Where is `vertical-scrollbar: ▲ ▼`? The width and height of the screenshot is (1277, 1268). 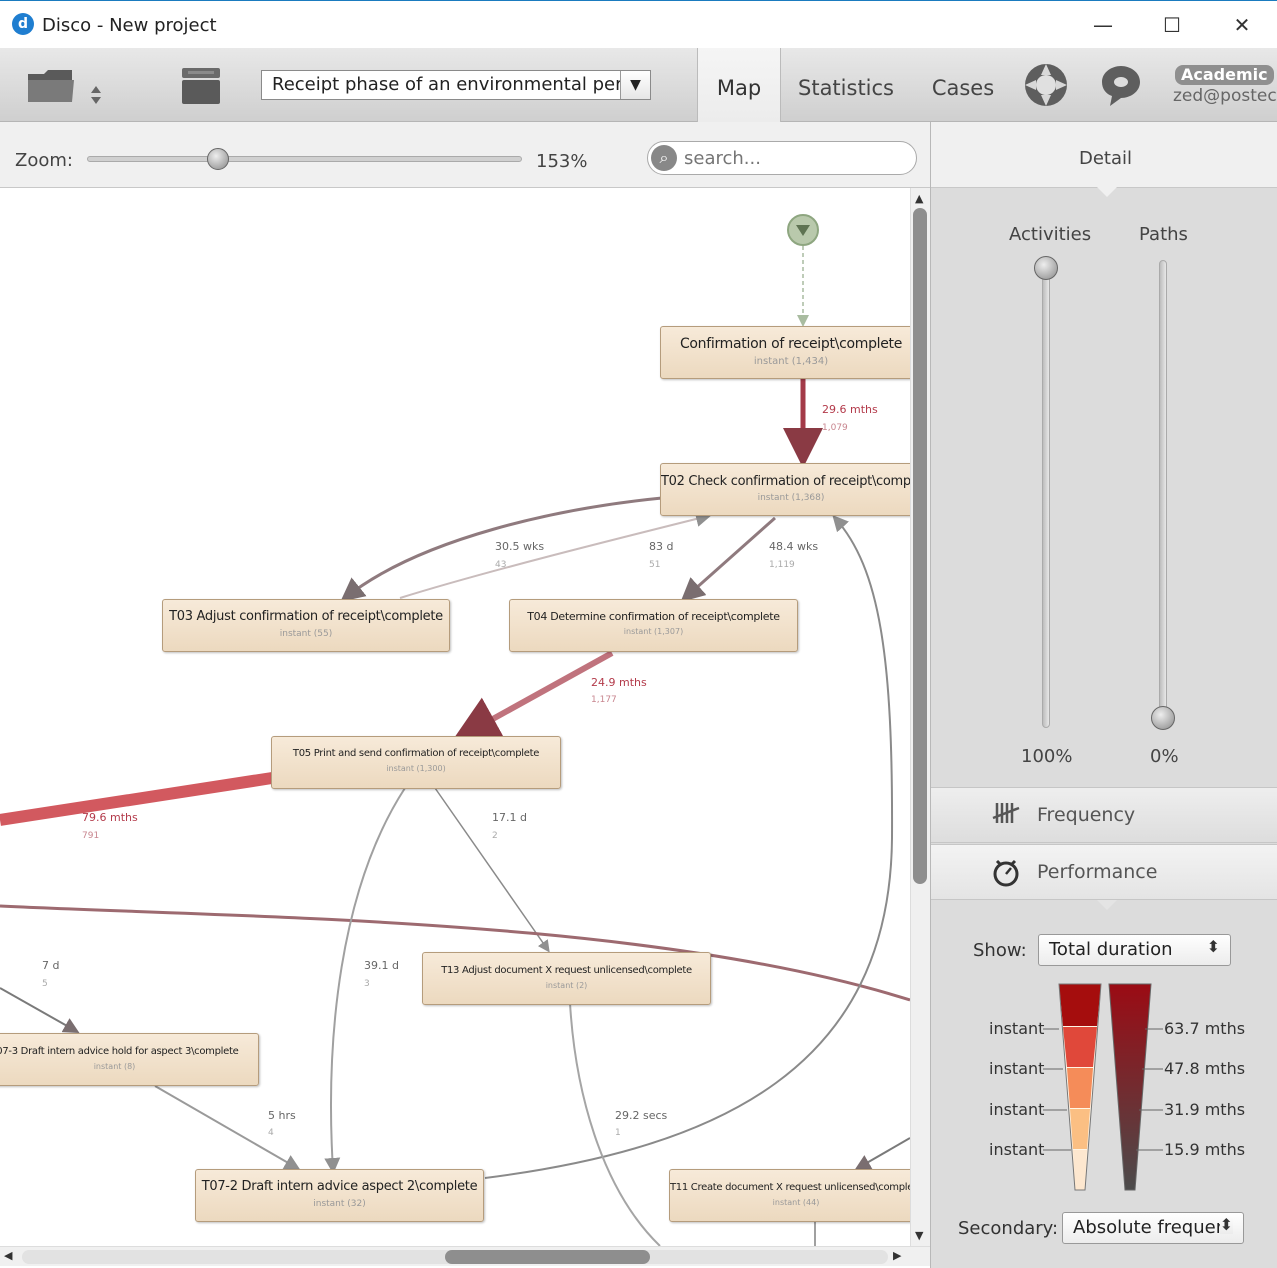
vertical-scrollbar: ▲ ▼ is located at coordinates (920, 717).